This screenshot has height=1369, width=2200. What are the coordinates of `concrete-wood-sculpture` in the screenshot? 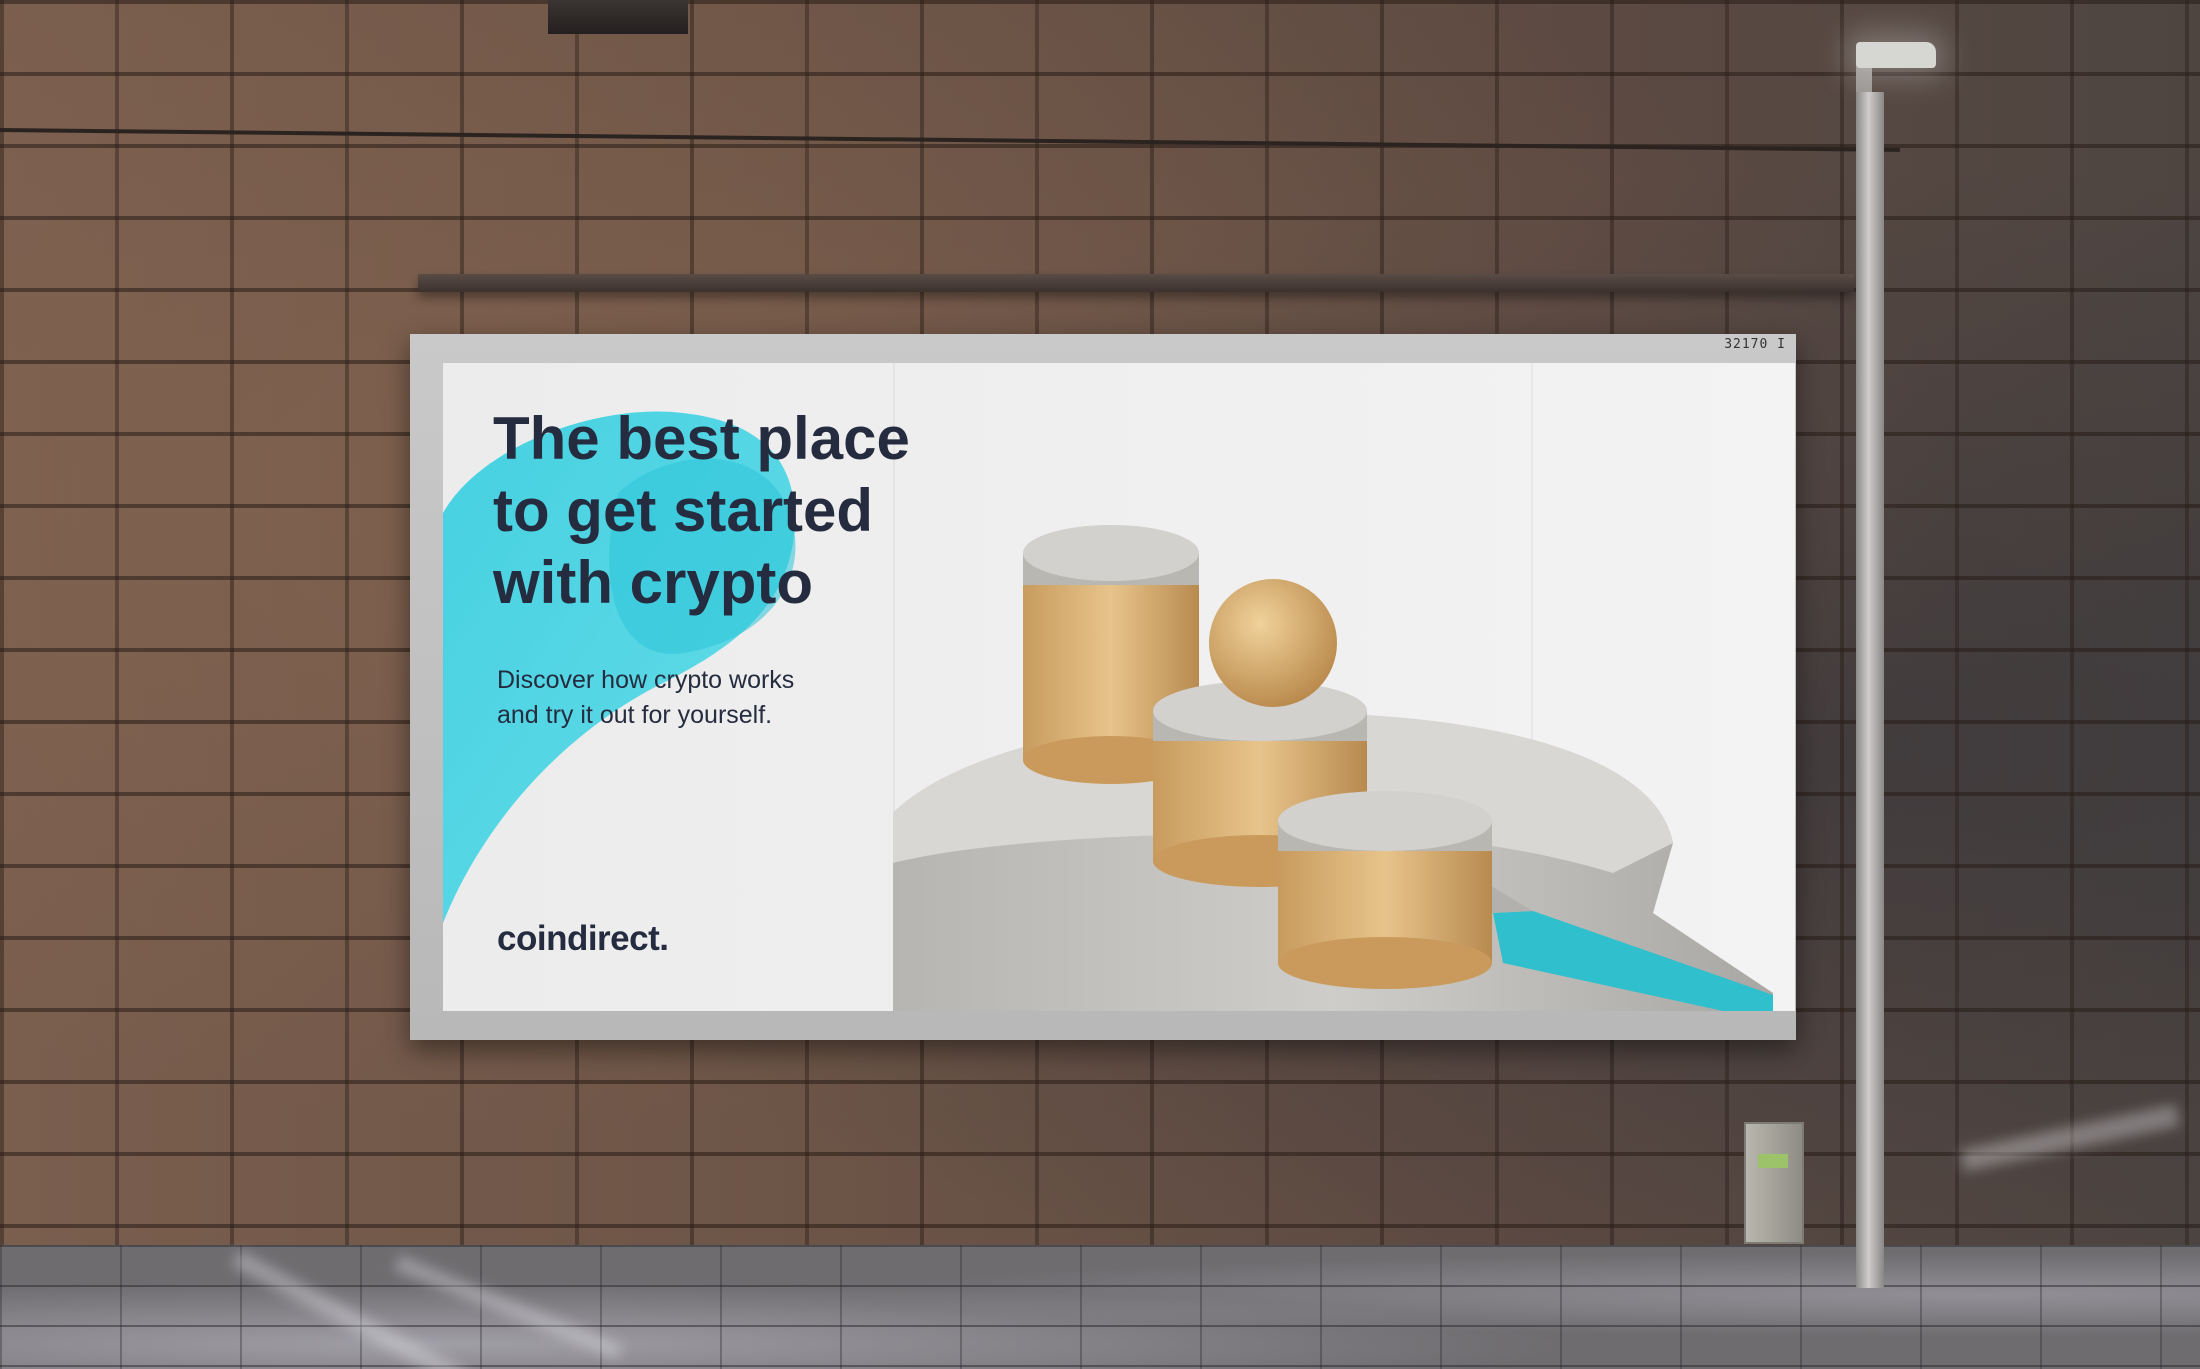 It's located at (1333, 768).